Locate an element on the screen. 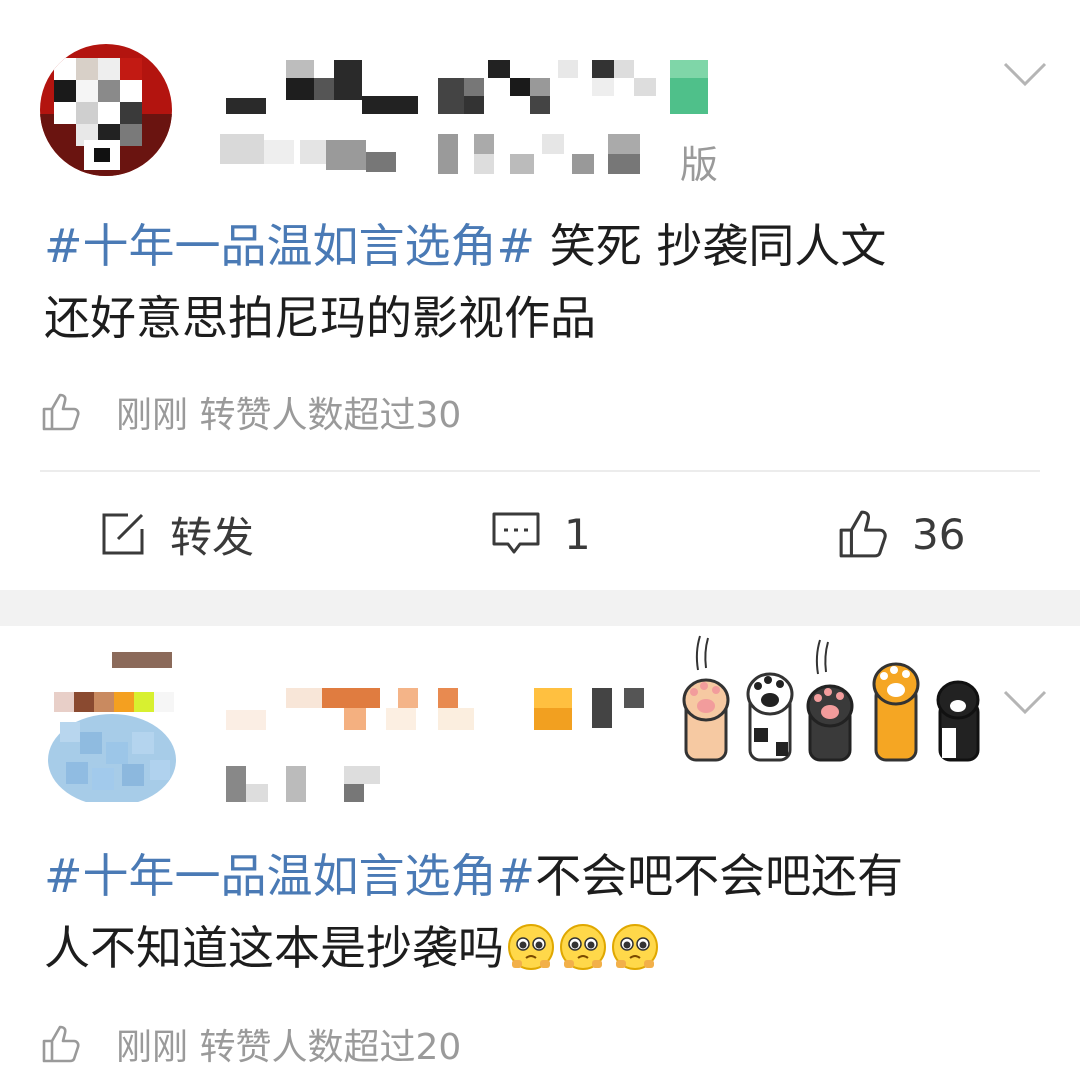 This screenshot has height=1076, width=1080. post-text: #十年一品温如言选角# 笑死 抄袭同人文 还好意思拍尼玛的影视作品 is located at coordinates (544, 282).